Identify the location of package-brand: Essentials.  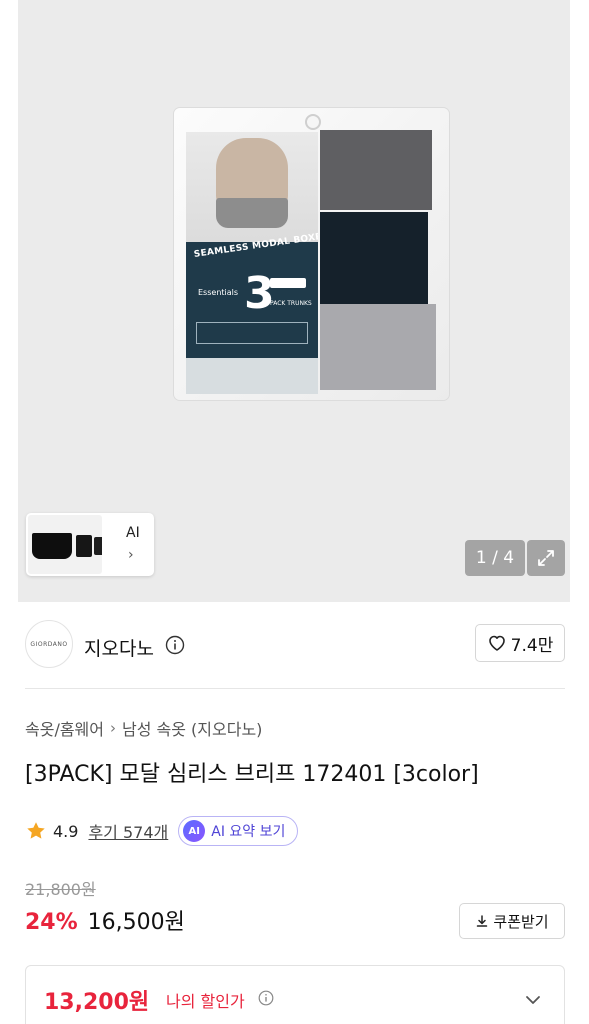
(218, 292).